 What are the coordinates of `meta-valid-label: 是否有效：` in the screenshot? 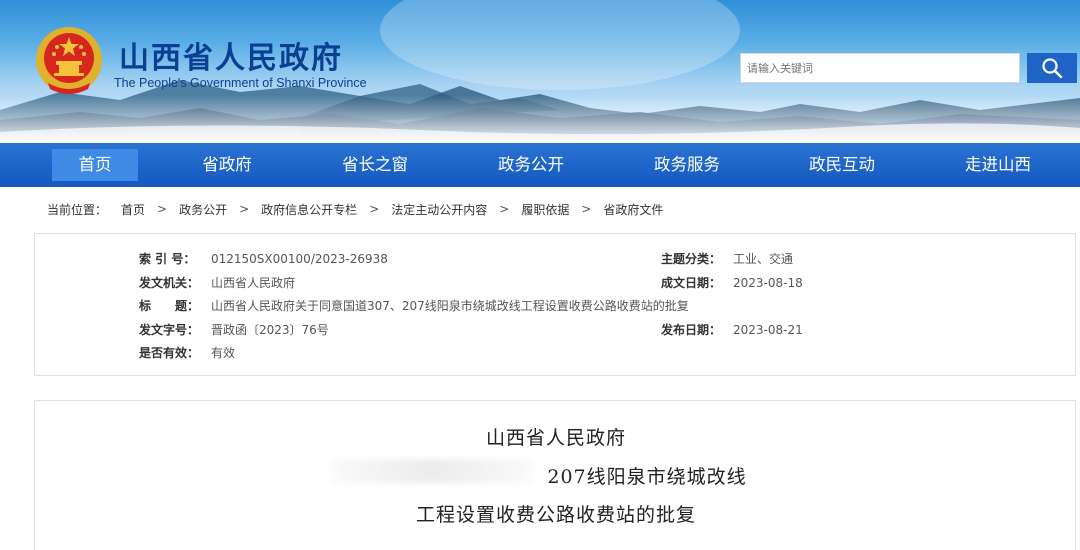 It's located at (169, 353).